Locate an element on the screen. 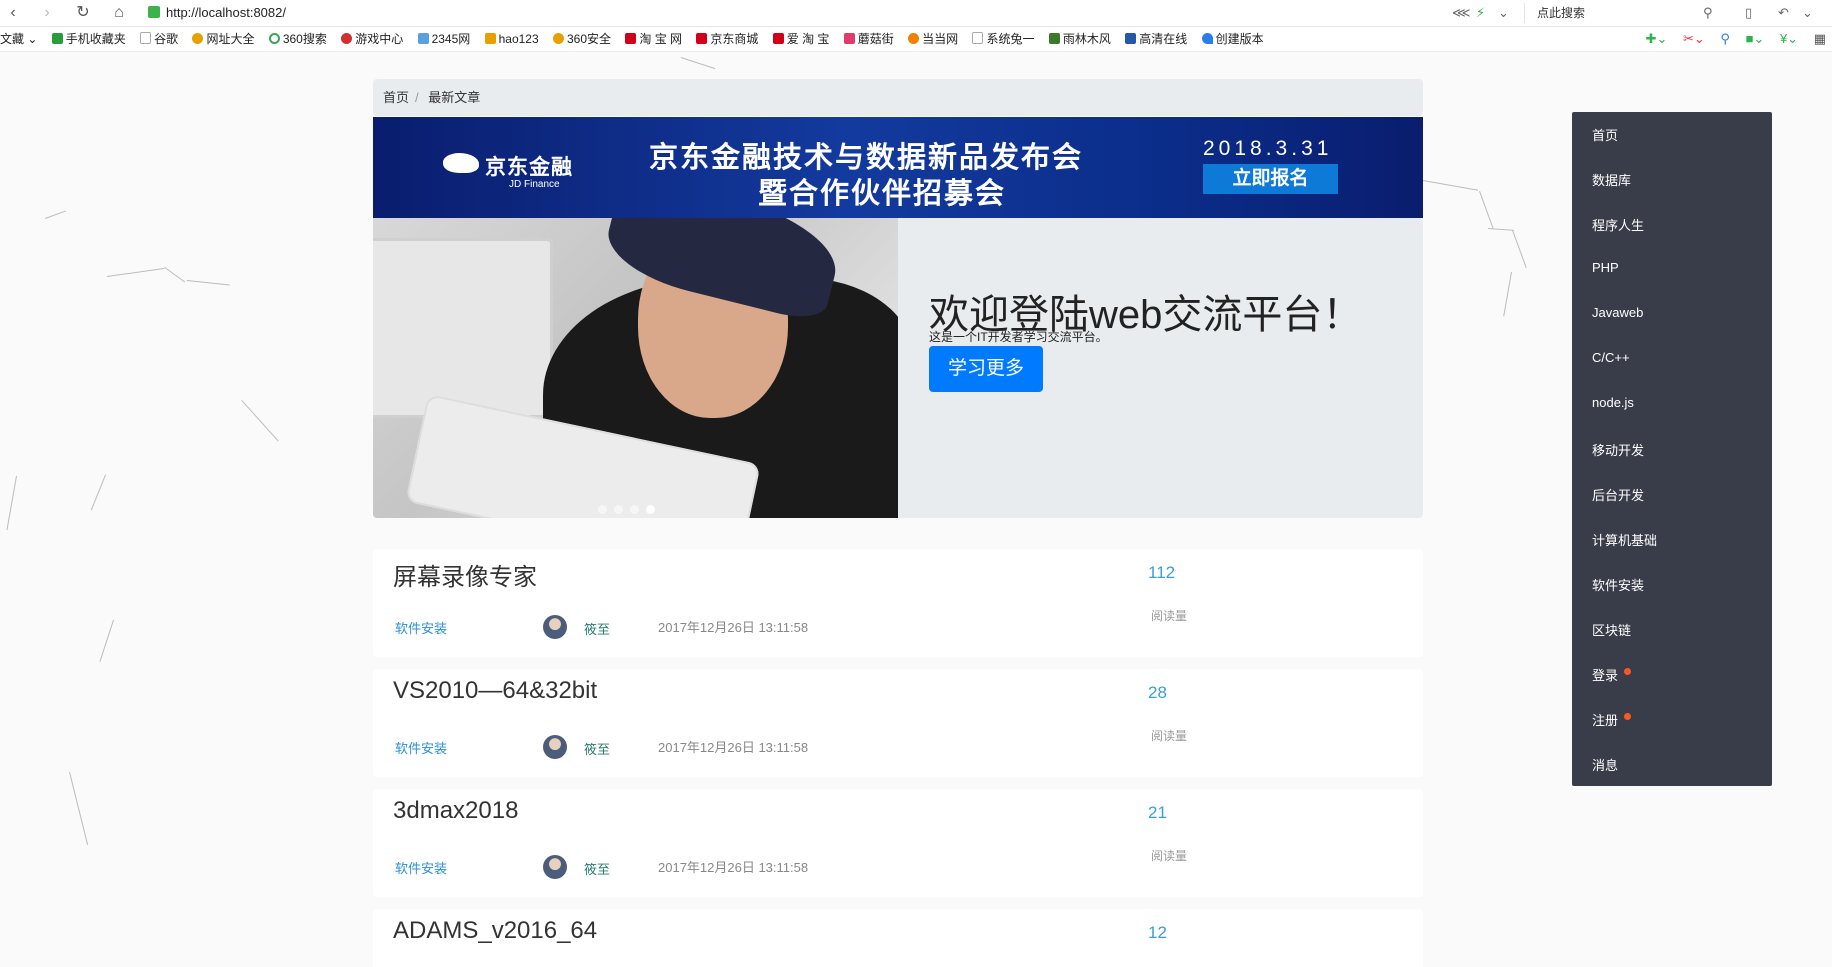  sidebar-item-backend: 后台开发 is located at coordinates (1618, 494).